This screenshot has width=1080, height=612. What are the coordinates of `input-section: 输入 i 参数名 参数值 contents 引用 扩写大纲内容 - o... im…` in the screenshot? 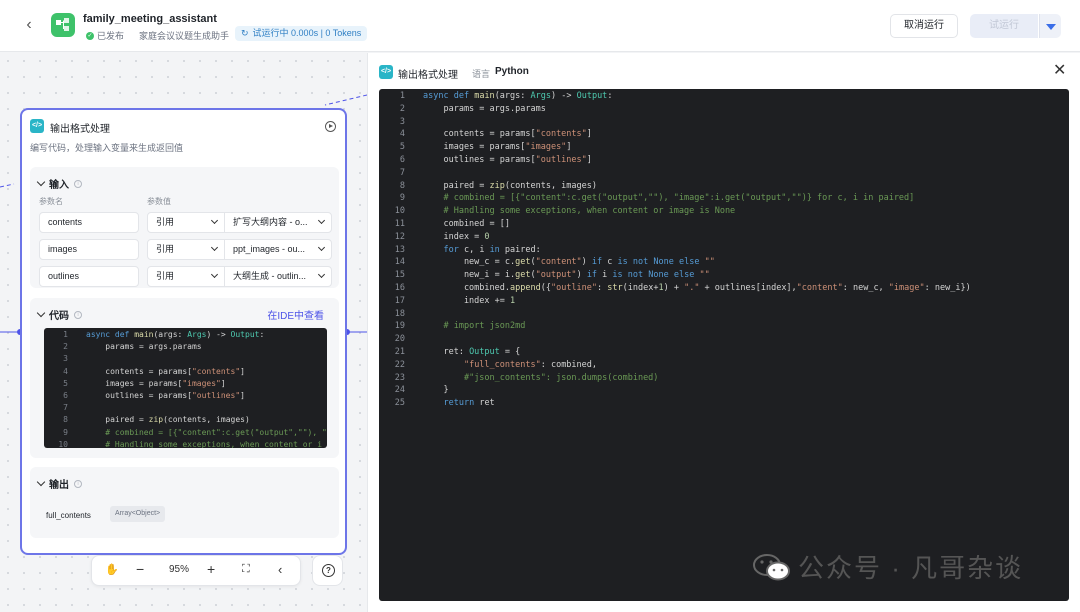 It's located at (184, 227).